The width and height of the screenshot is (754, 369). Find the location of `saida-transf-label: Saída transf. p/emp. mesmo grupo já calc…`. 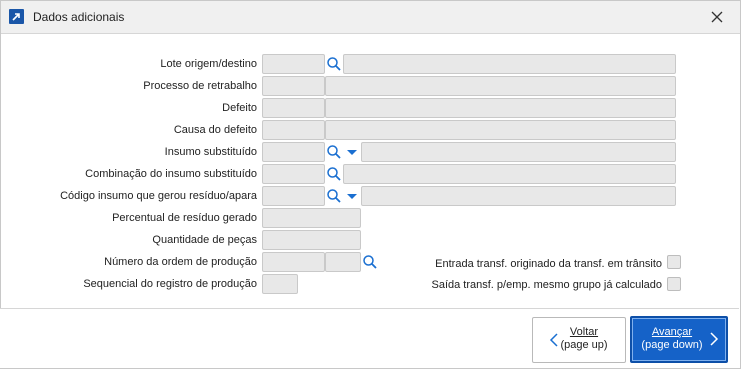

saida-transf-label: Saída transf. p/emp. mesmo grupo já calc… is located at coordinates (546, 285).